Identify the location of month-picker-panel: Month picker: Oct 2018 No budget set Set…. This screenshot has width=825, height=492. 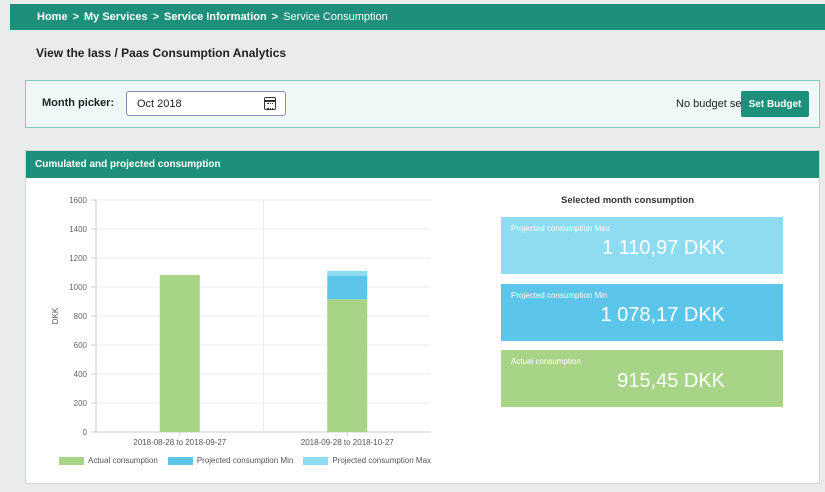
(422, 104).